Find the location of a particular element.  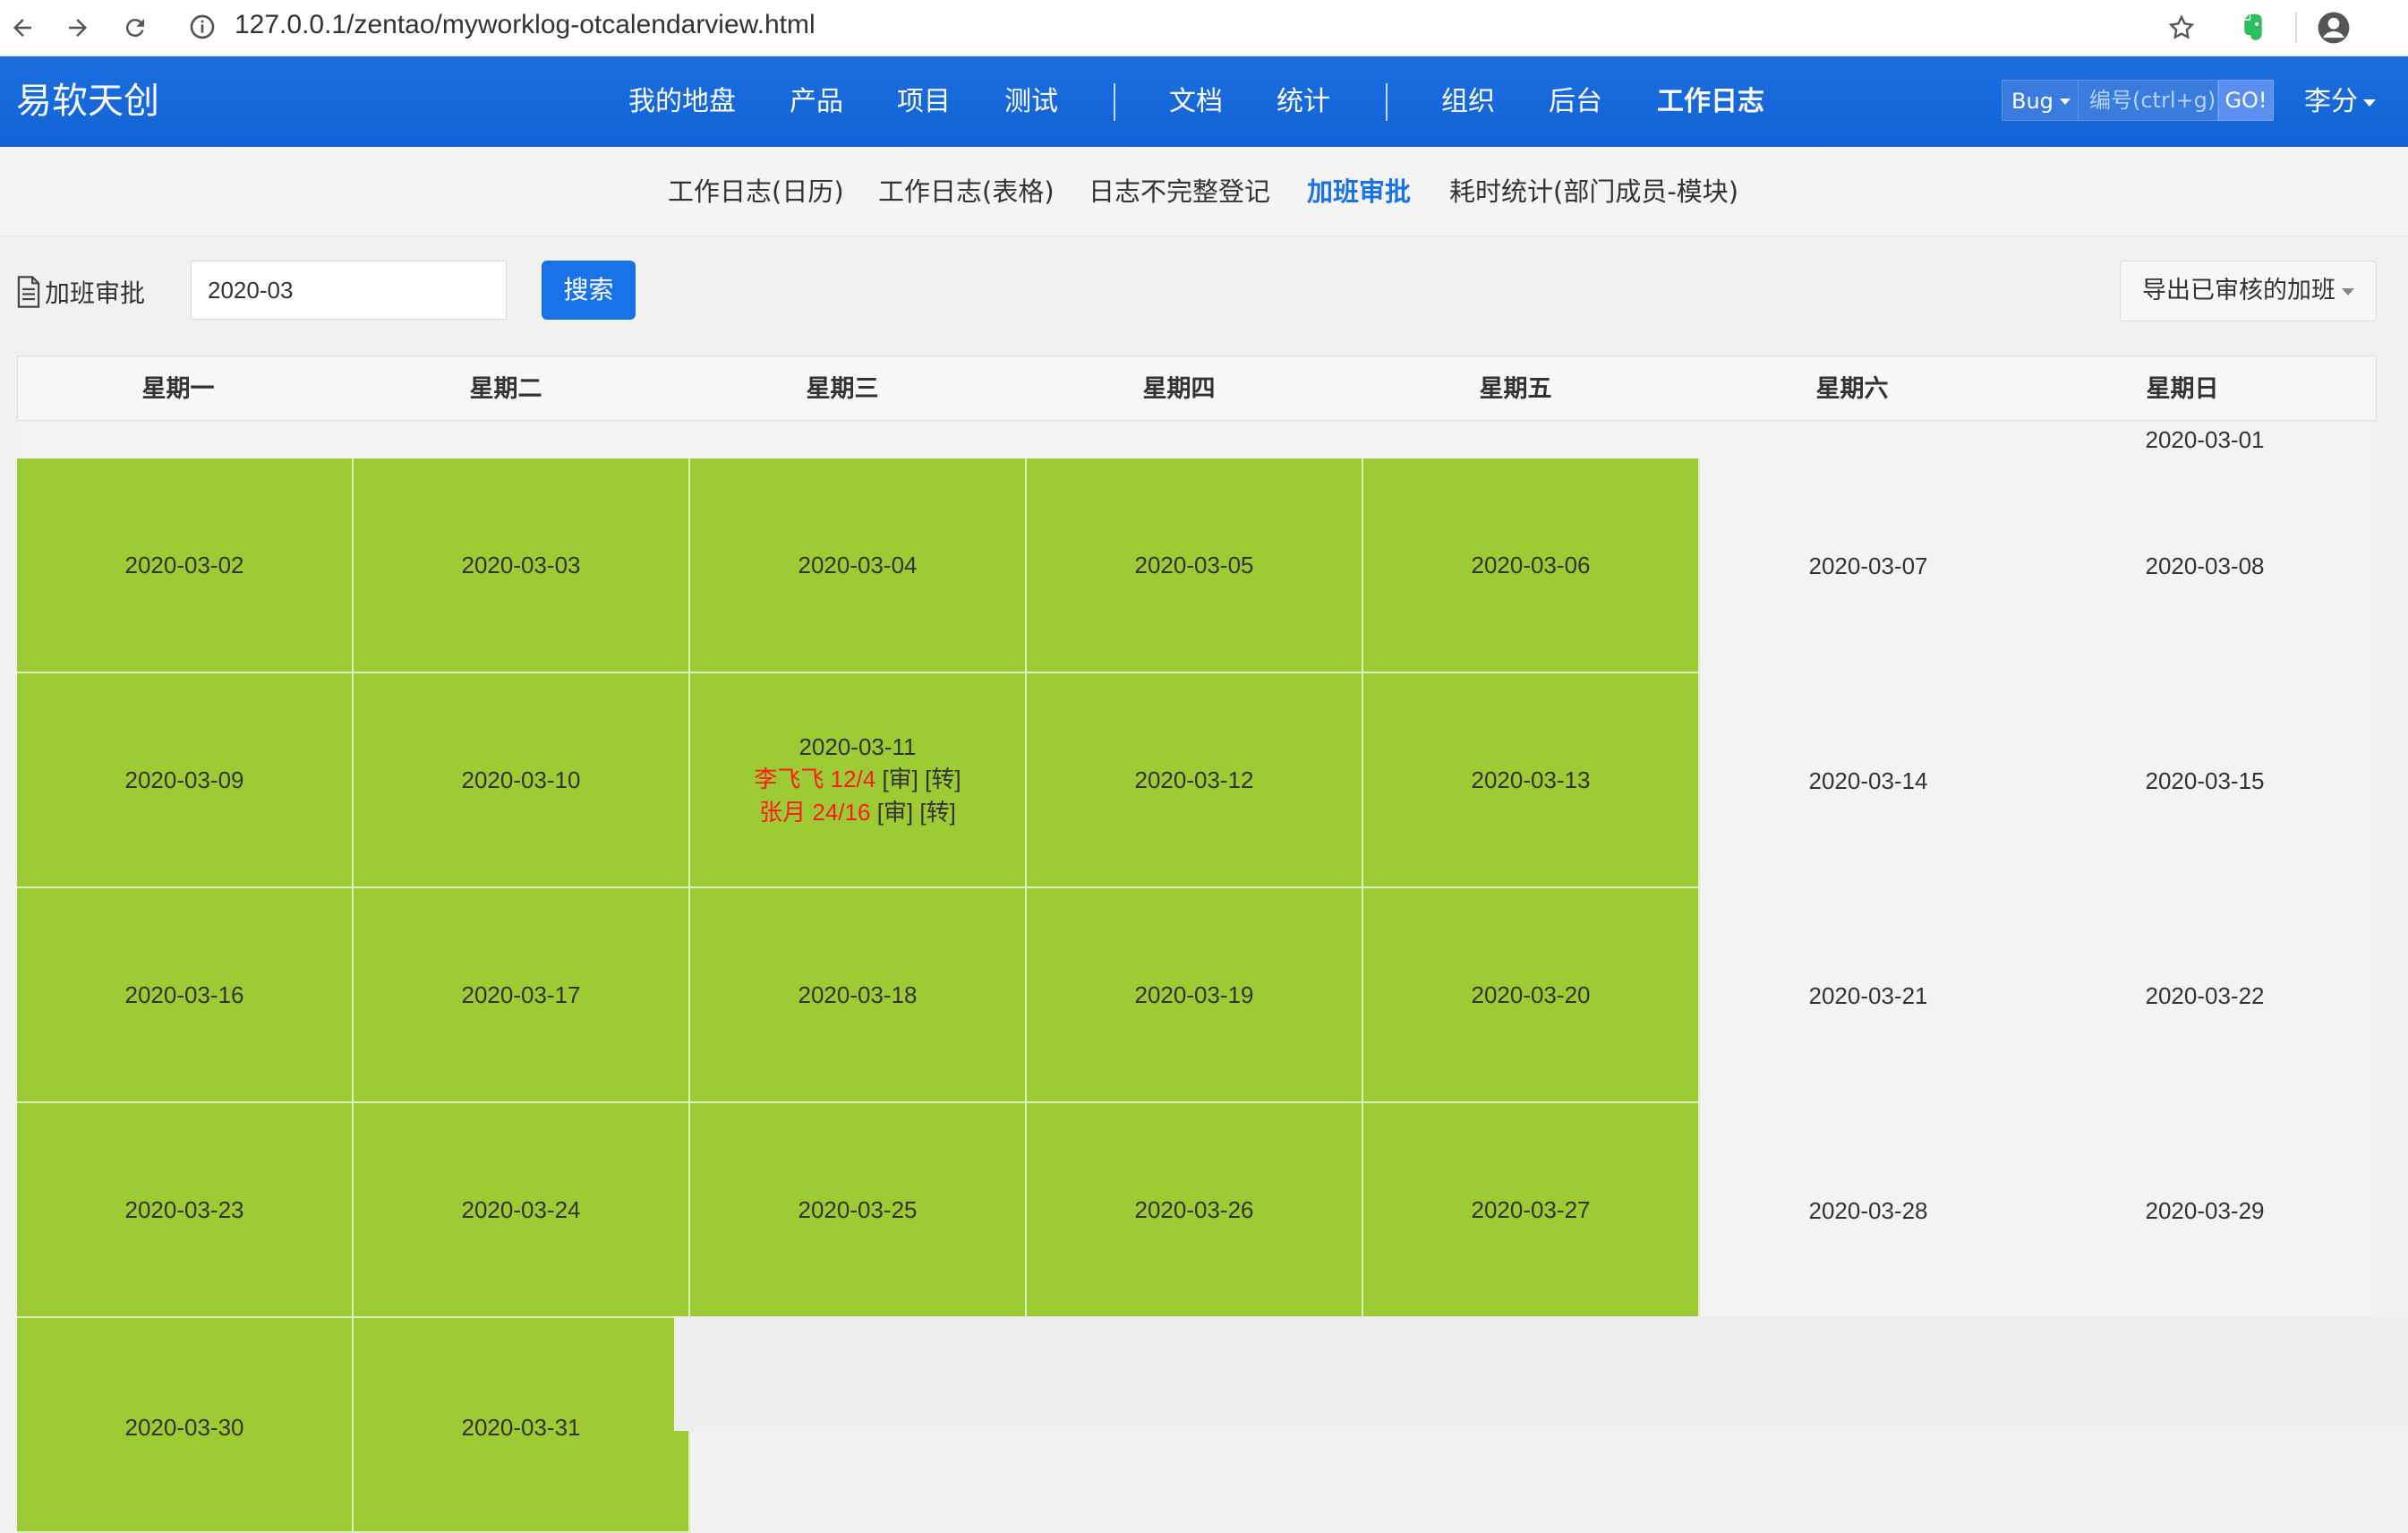

weekday-header: 星期六 is located at coordinates (1852, 389).